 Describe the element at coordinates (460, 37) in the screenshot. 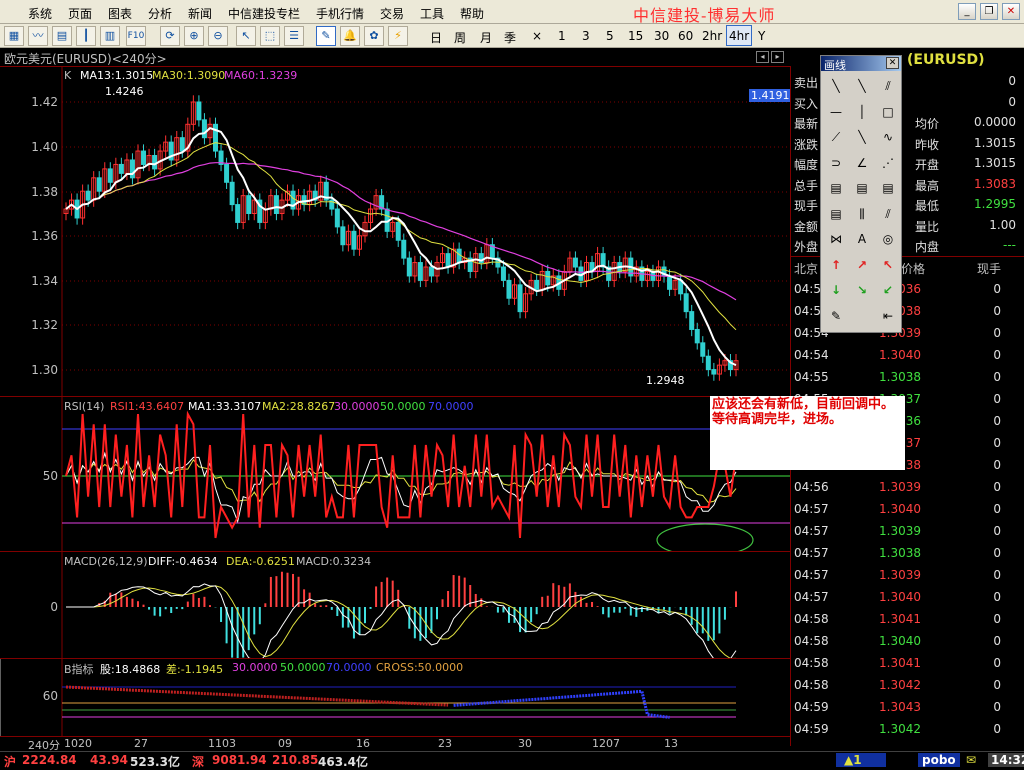

I see `period-week: 周` at that location.